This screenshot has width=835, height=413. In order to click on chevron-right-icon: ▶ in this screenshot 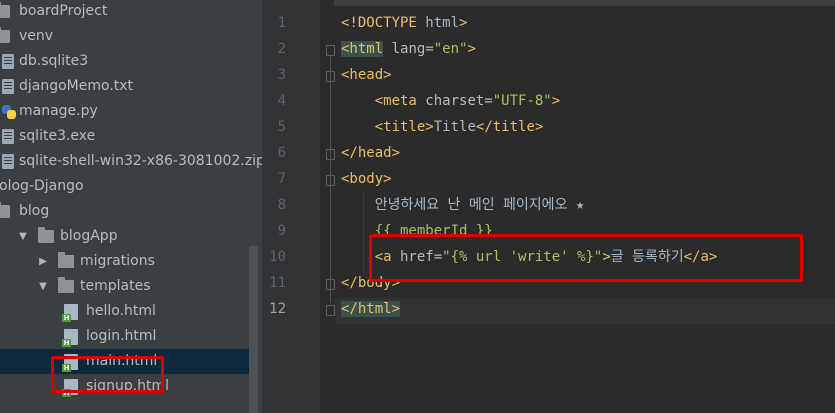, I will do `click(43, 261)`.